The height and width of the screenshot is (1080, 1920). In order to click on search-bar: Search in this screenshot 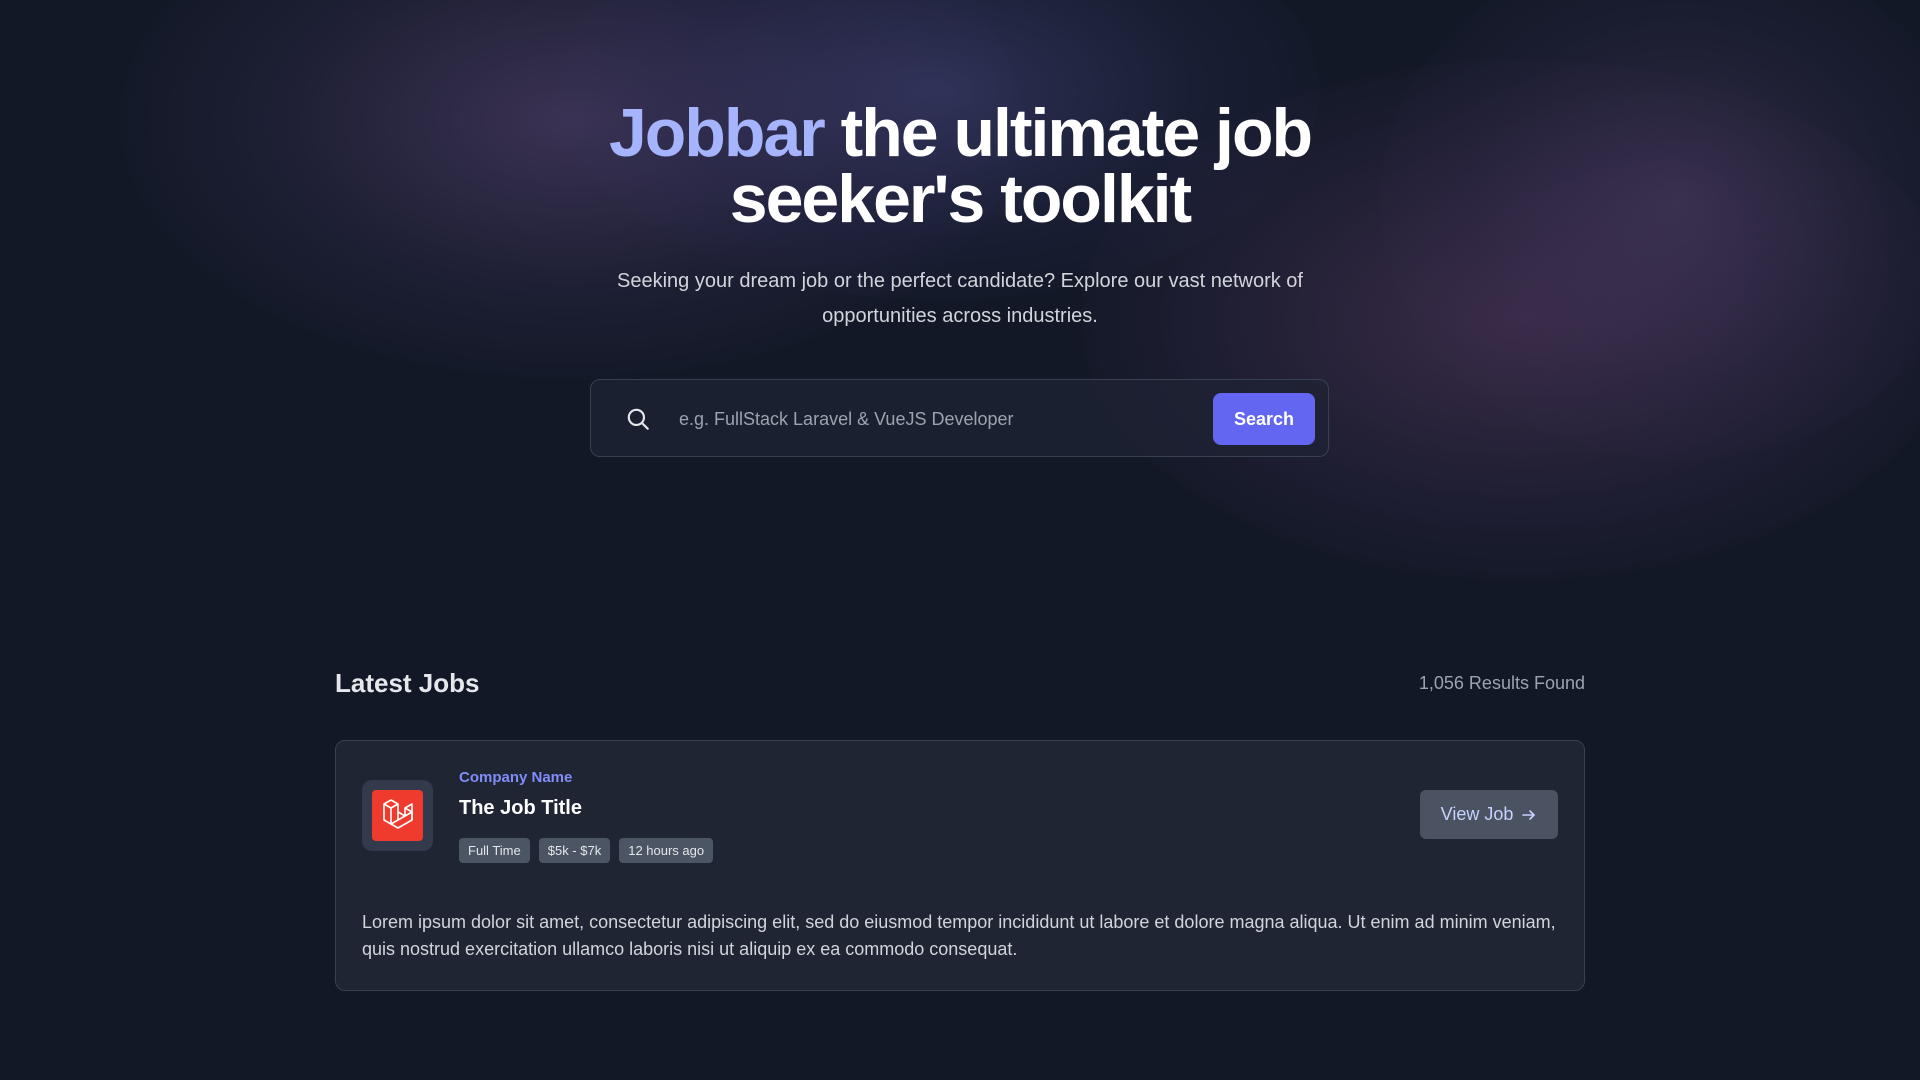, I will do `click(959, 418)`.